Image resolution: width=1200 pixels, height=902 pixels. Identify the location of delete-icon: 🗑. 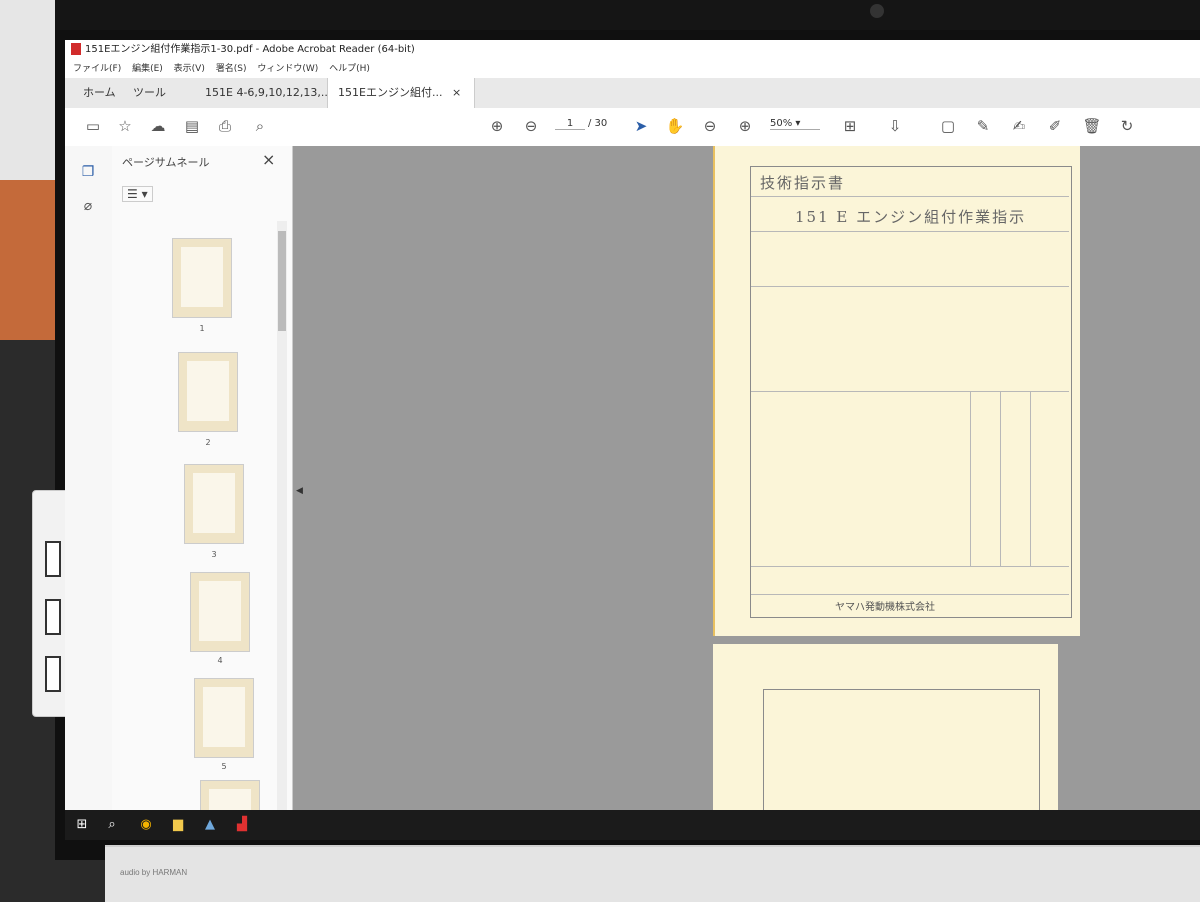
(1092, 126).